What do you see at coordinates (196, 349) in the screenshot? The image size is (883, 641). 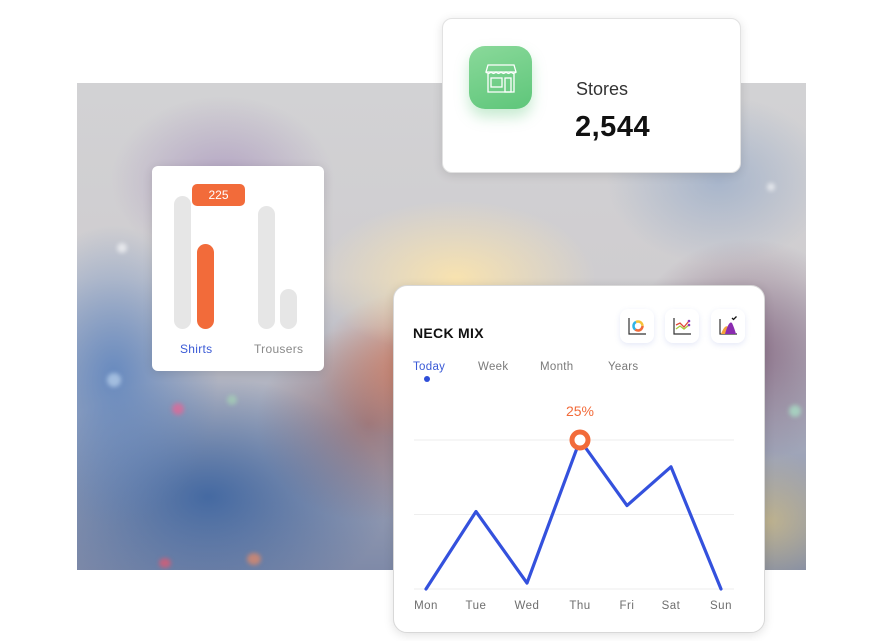 I see `shirts-label: Shirts` at bounding box center [196, 349].